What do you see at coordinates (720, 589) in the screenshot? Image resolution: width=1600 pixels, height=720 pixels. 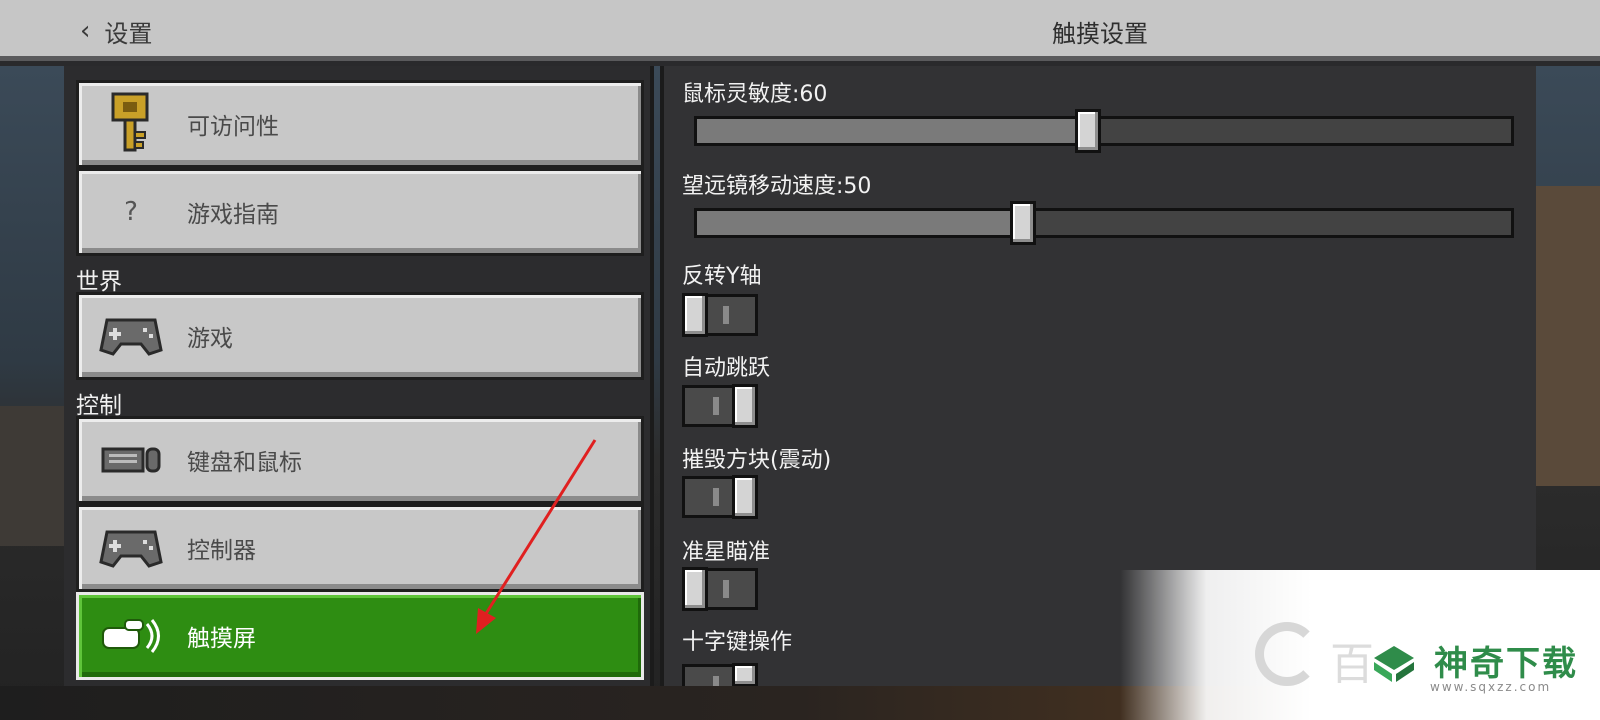 I see `crosshair-aim-toggle` at bounding box center [720, 589].